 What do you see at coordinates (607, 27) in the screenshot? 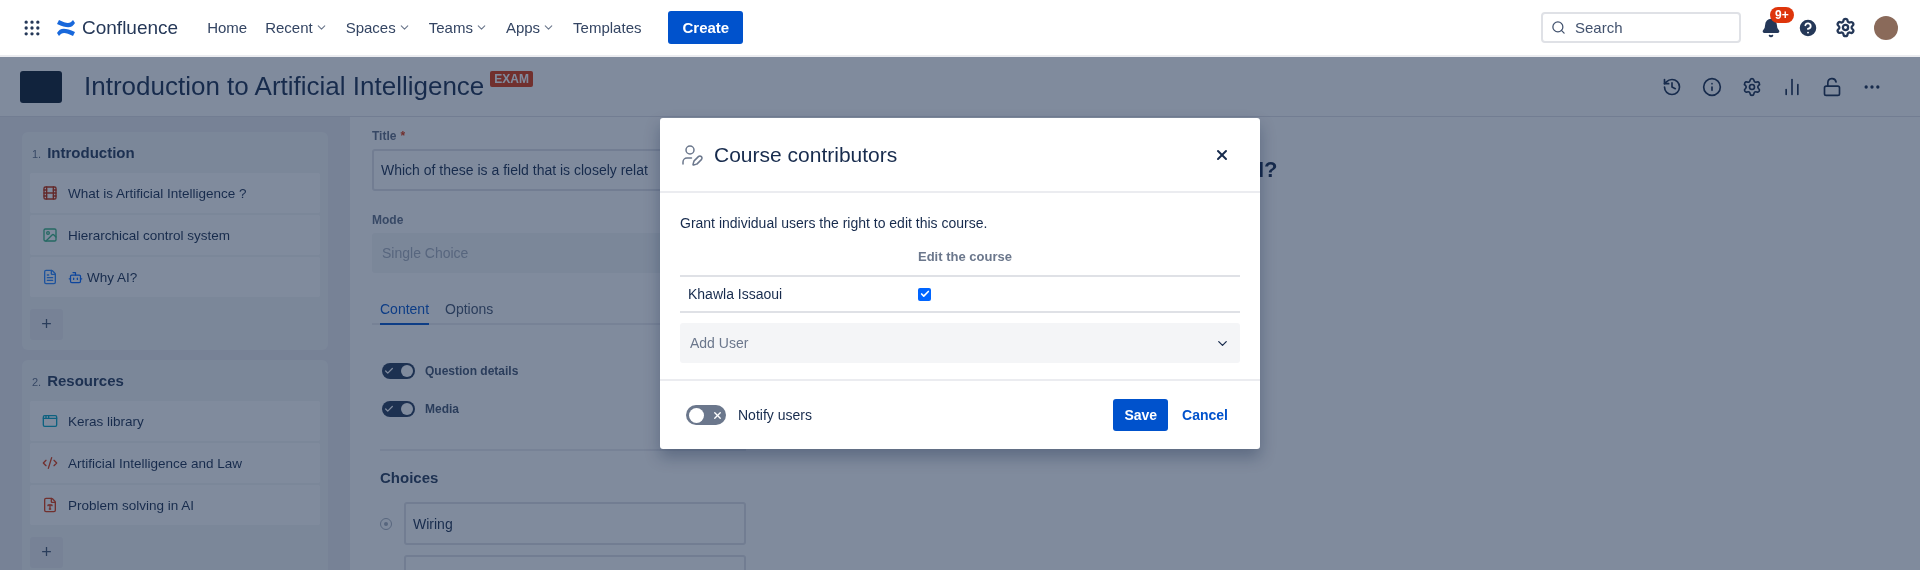
I see `nav-menu-item: Templates` at bounding box center [607, 27].